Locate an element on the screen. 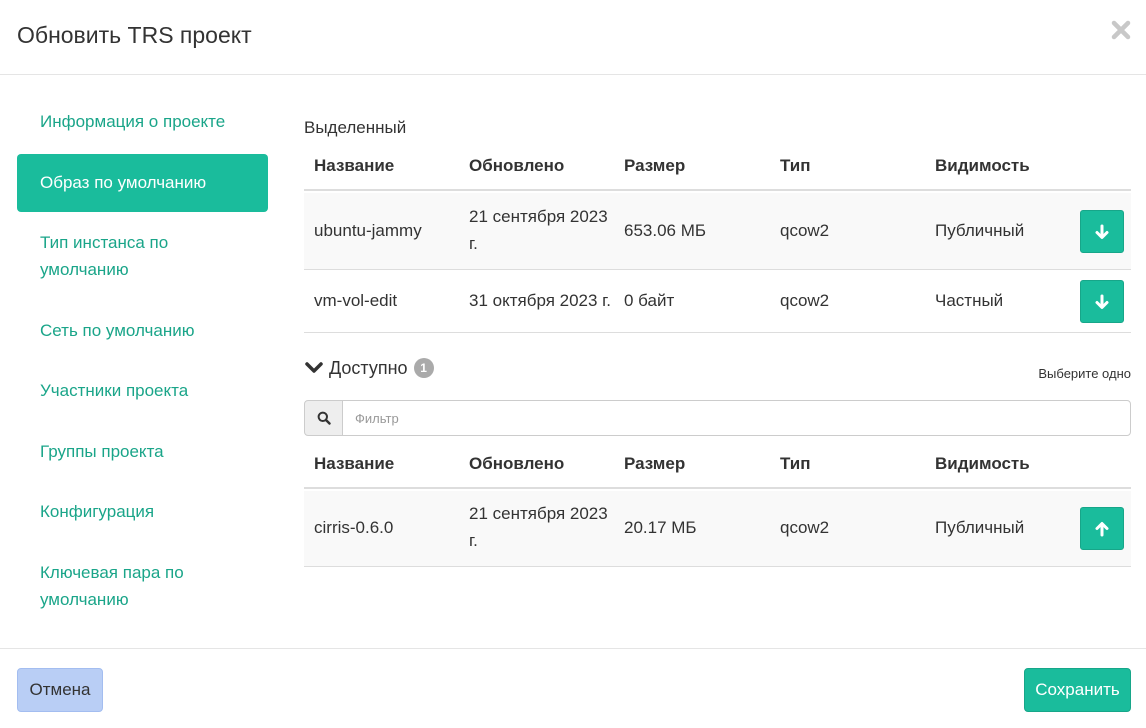 The width and height of the screenshot is (1146, 728). allocate-button is located at coordinates (1102, 528).